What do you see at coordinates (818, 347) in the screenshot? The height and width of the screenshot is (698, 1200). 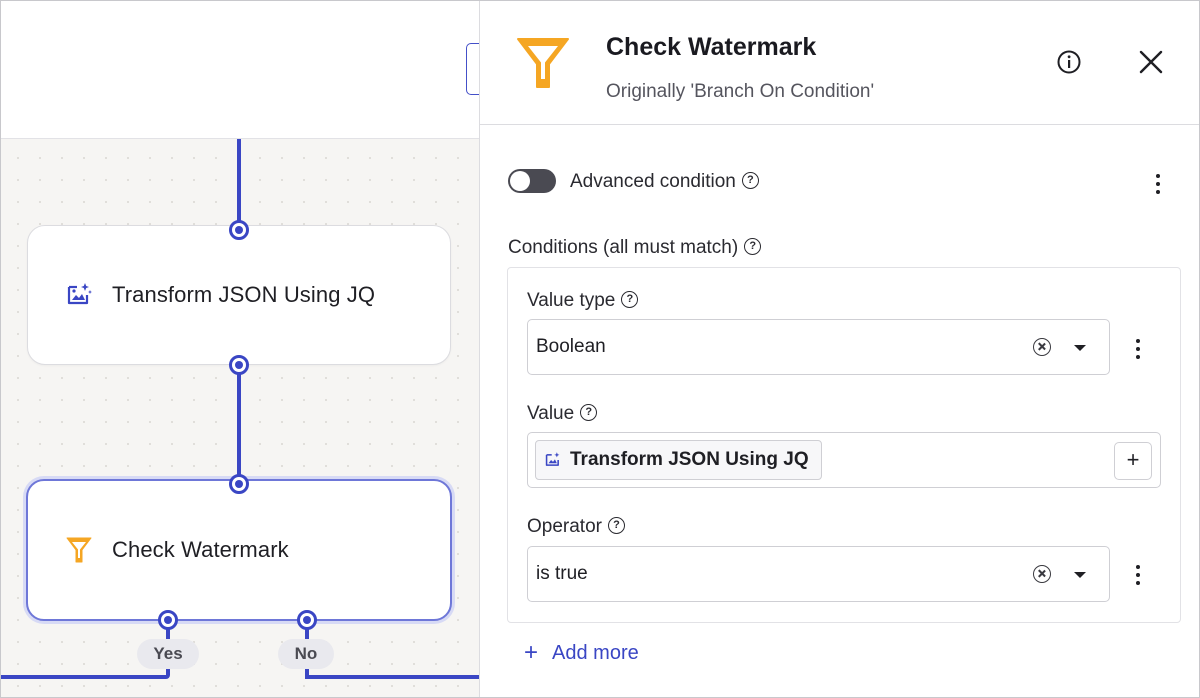 I see `value-type-select: Boolean` at bounding box center [818, 347].